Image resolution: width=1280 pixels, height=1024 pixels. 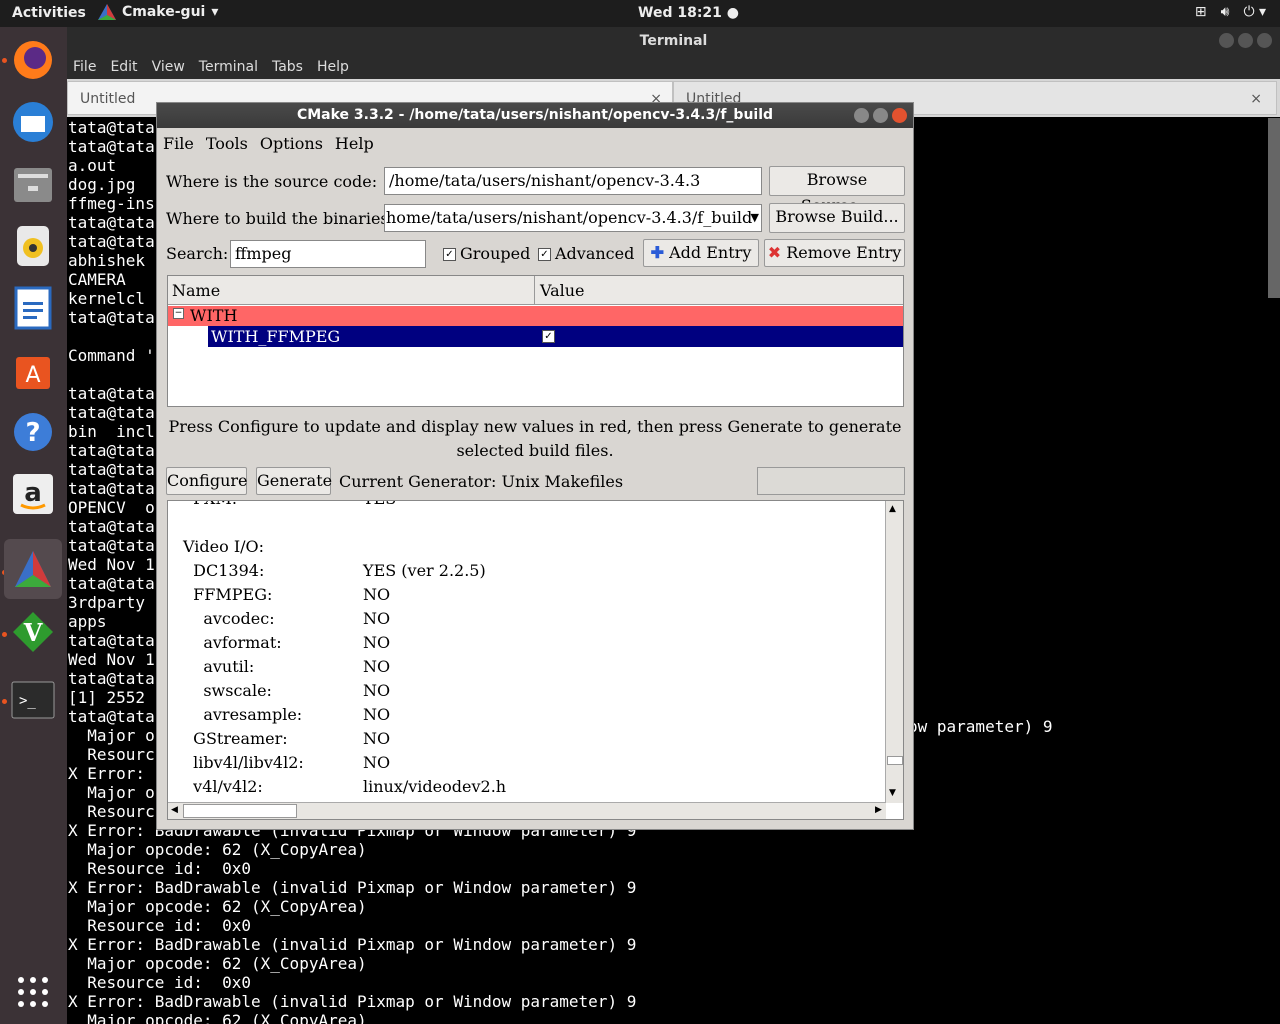 I want to click on apps-grid-icon, so click(x=33, y=992).